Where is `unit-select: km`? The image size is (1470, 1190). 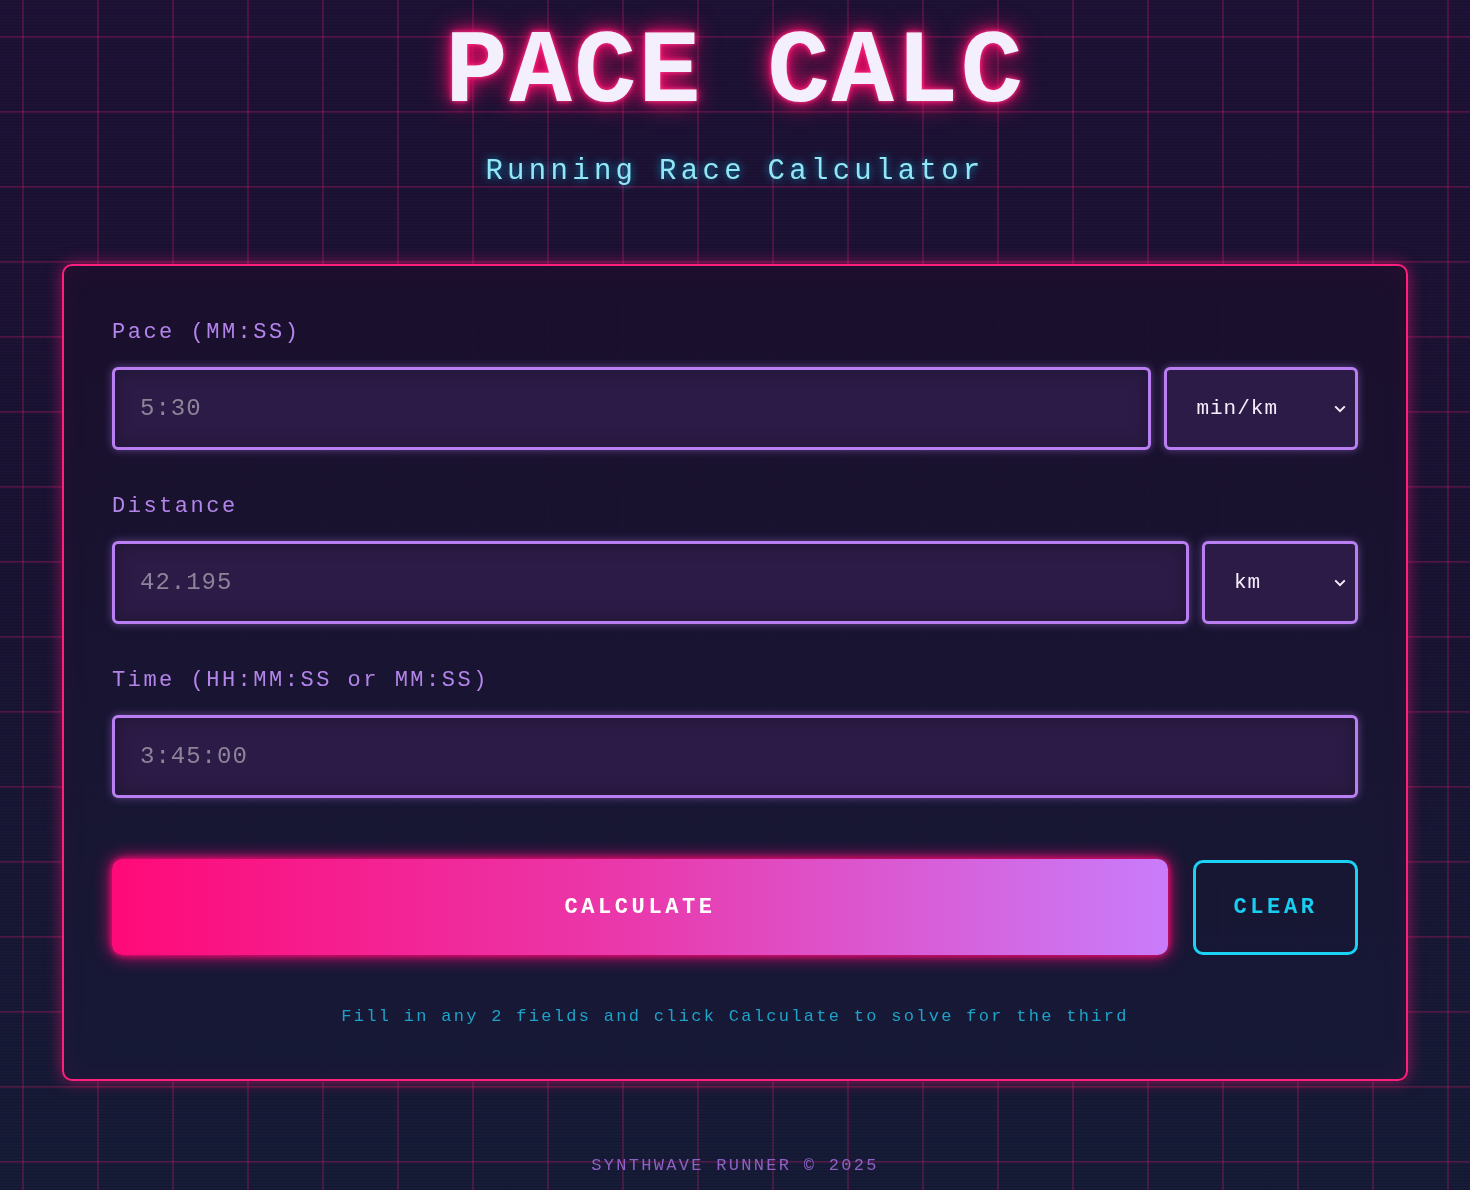 unit-select: km is located at coordinates (1280, 582).